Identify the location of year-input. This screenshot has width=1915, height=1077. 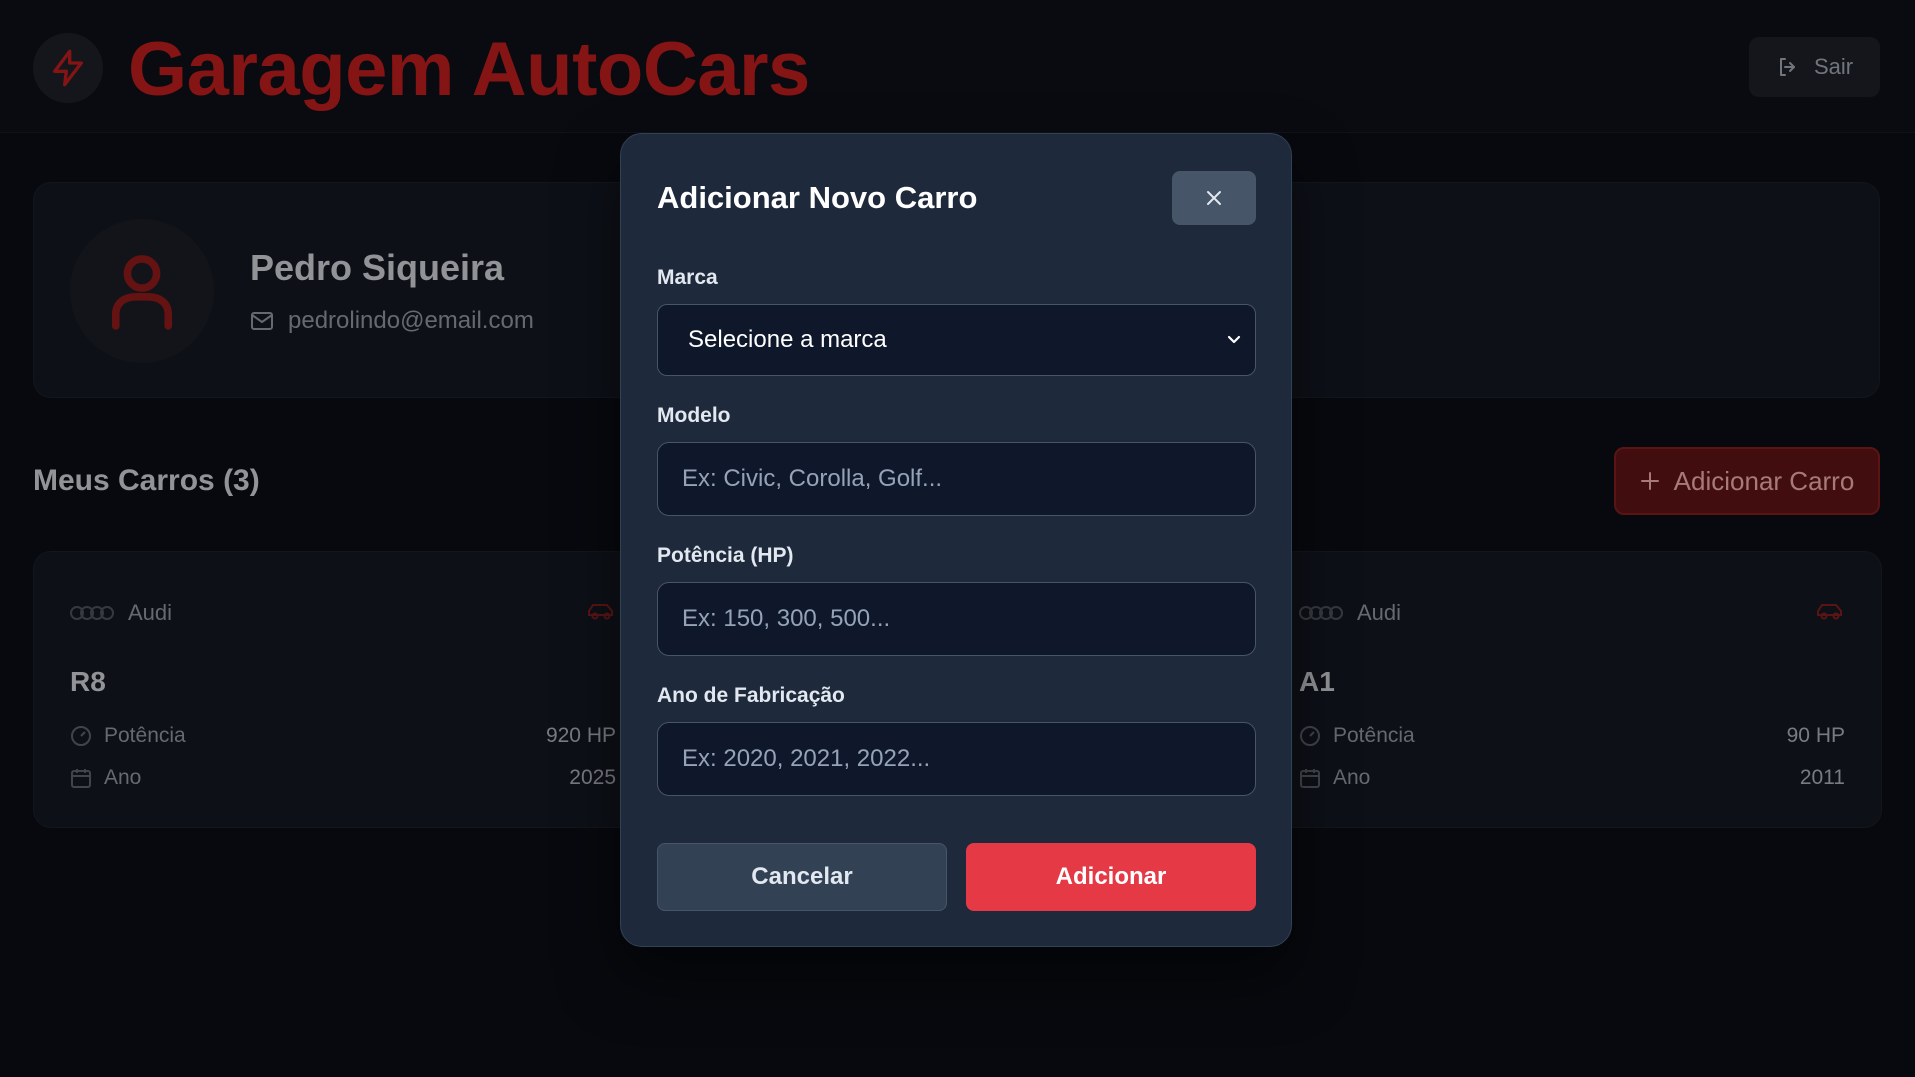
(956, 759).